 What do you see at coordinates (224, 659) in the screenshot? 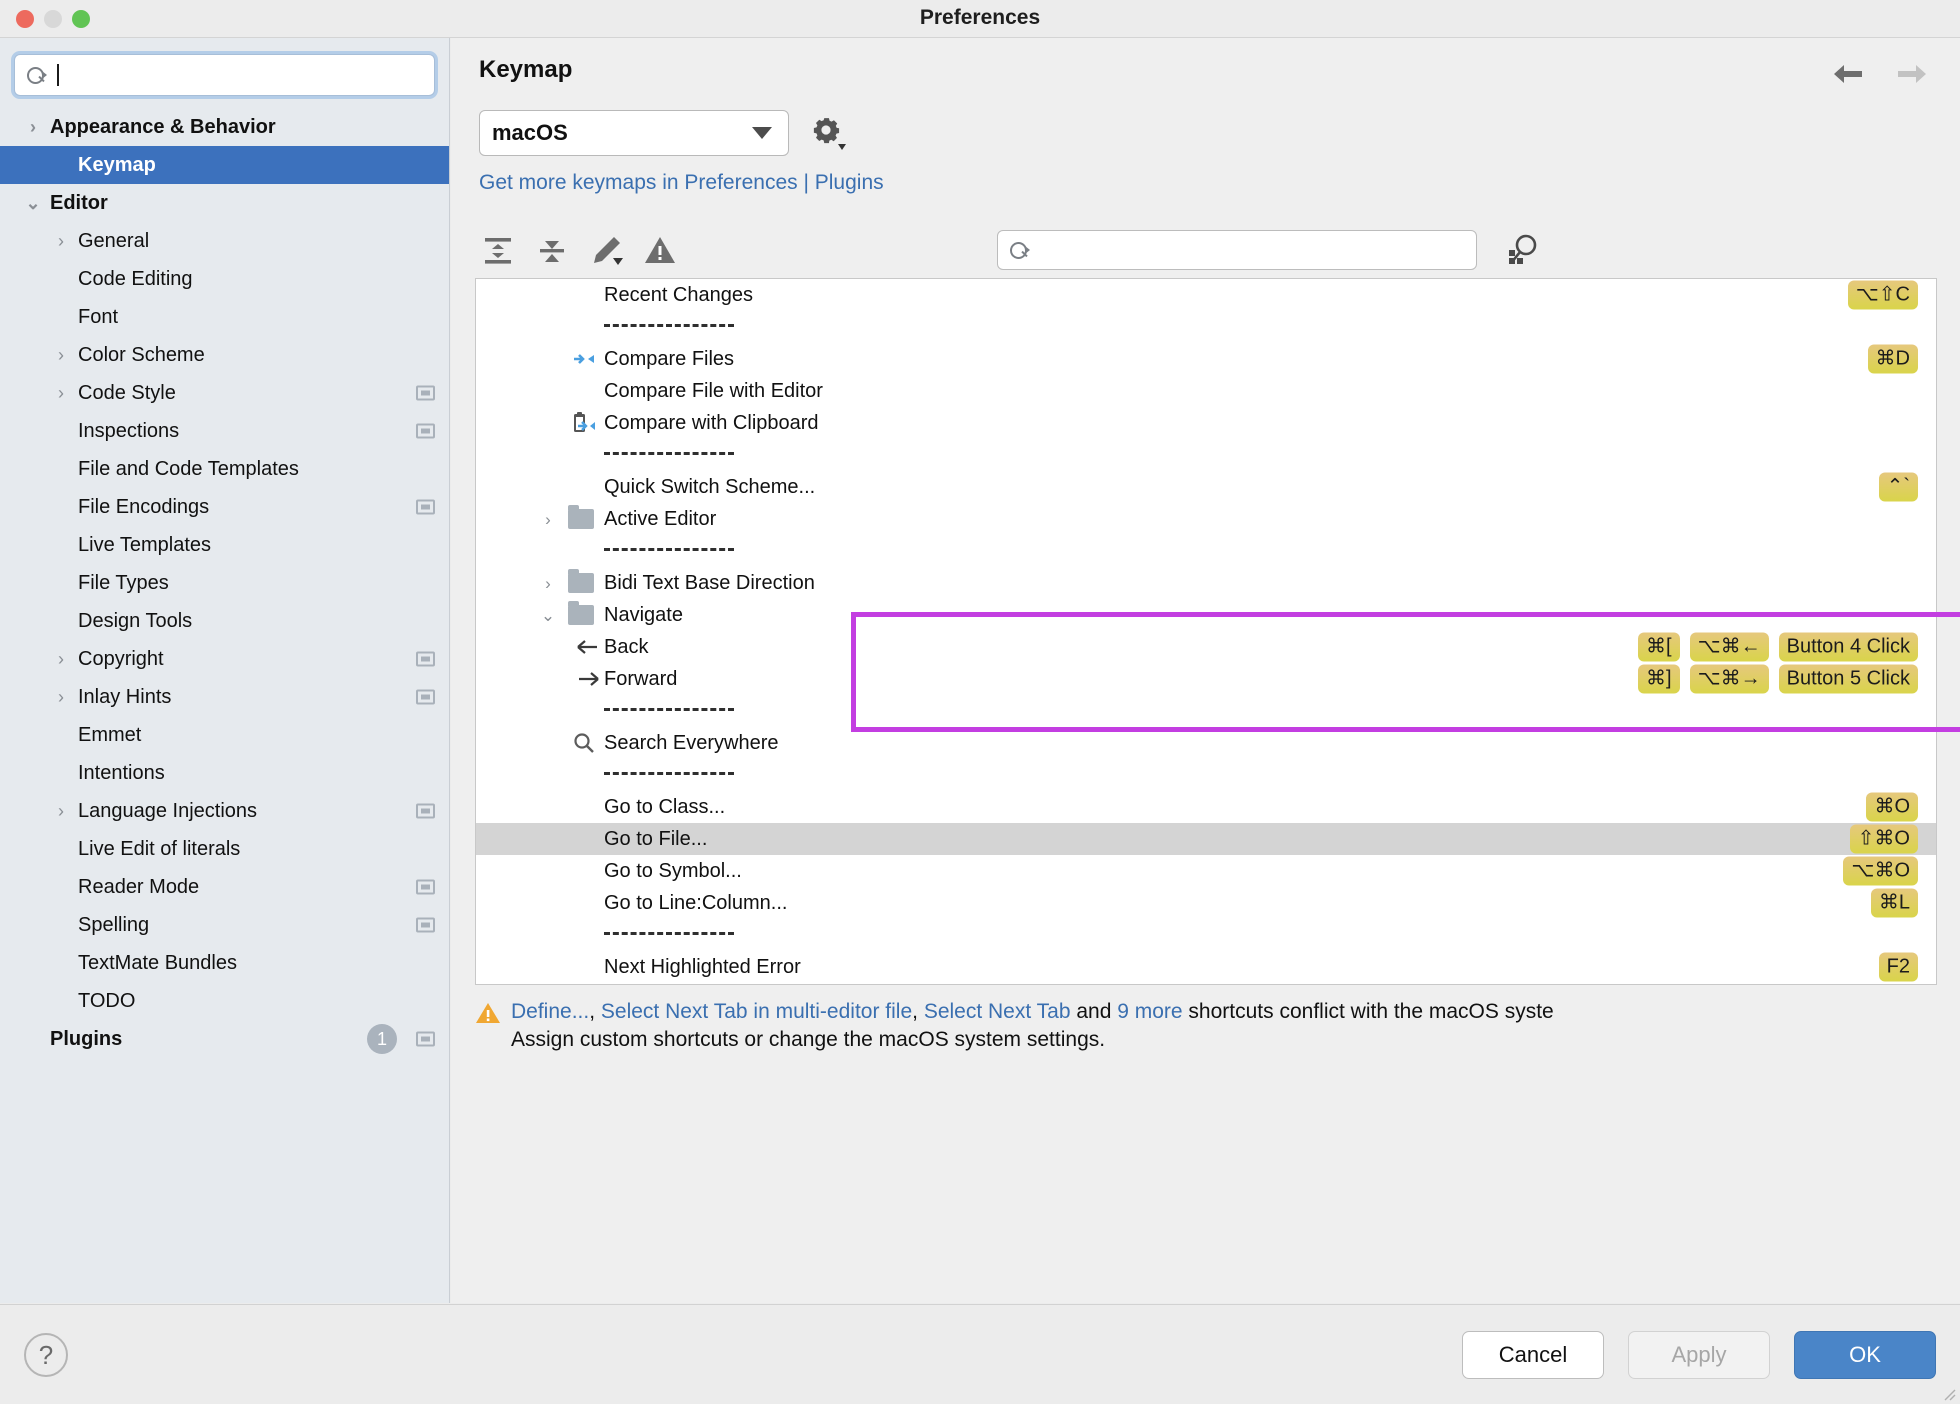
I see `sidebar-item-copyright: › Copyright` at bounding box center [224, 659].